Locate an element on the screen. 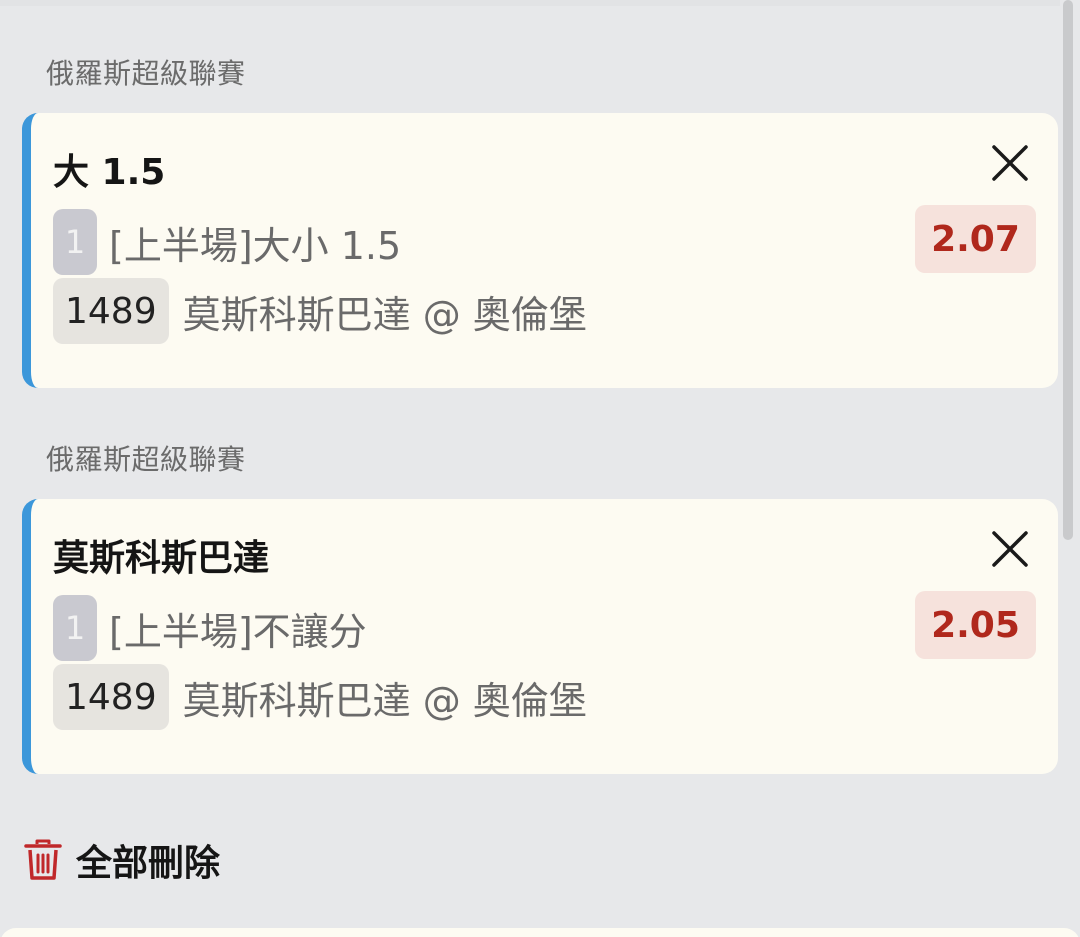 The width and height of the screenshot is (1080, 937). bet-line-row: 1 [上半場]不讓分 is located at coordinates (210, 628).